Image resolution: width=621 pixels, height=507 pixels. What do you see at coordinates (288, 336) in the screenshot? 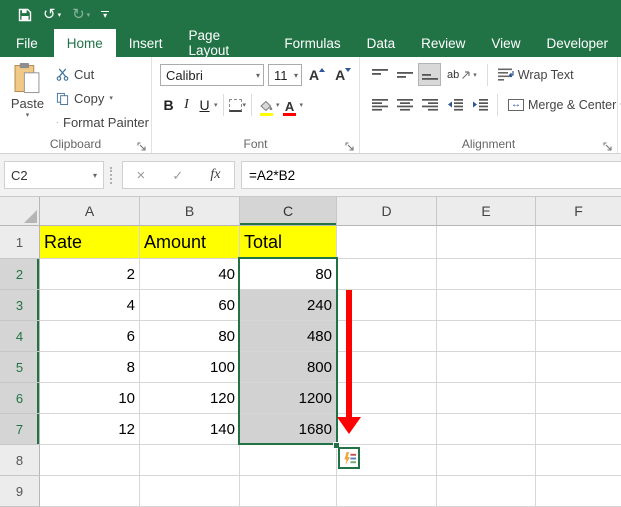
I see `cell-C4: 480` at bounding box center [288, 336].